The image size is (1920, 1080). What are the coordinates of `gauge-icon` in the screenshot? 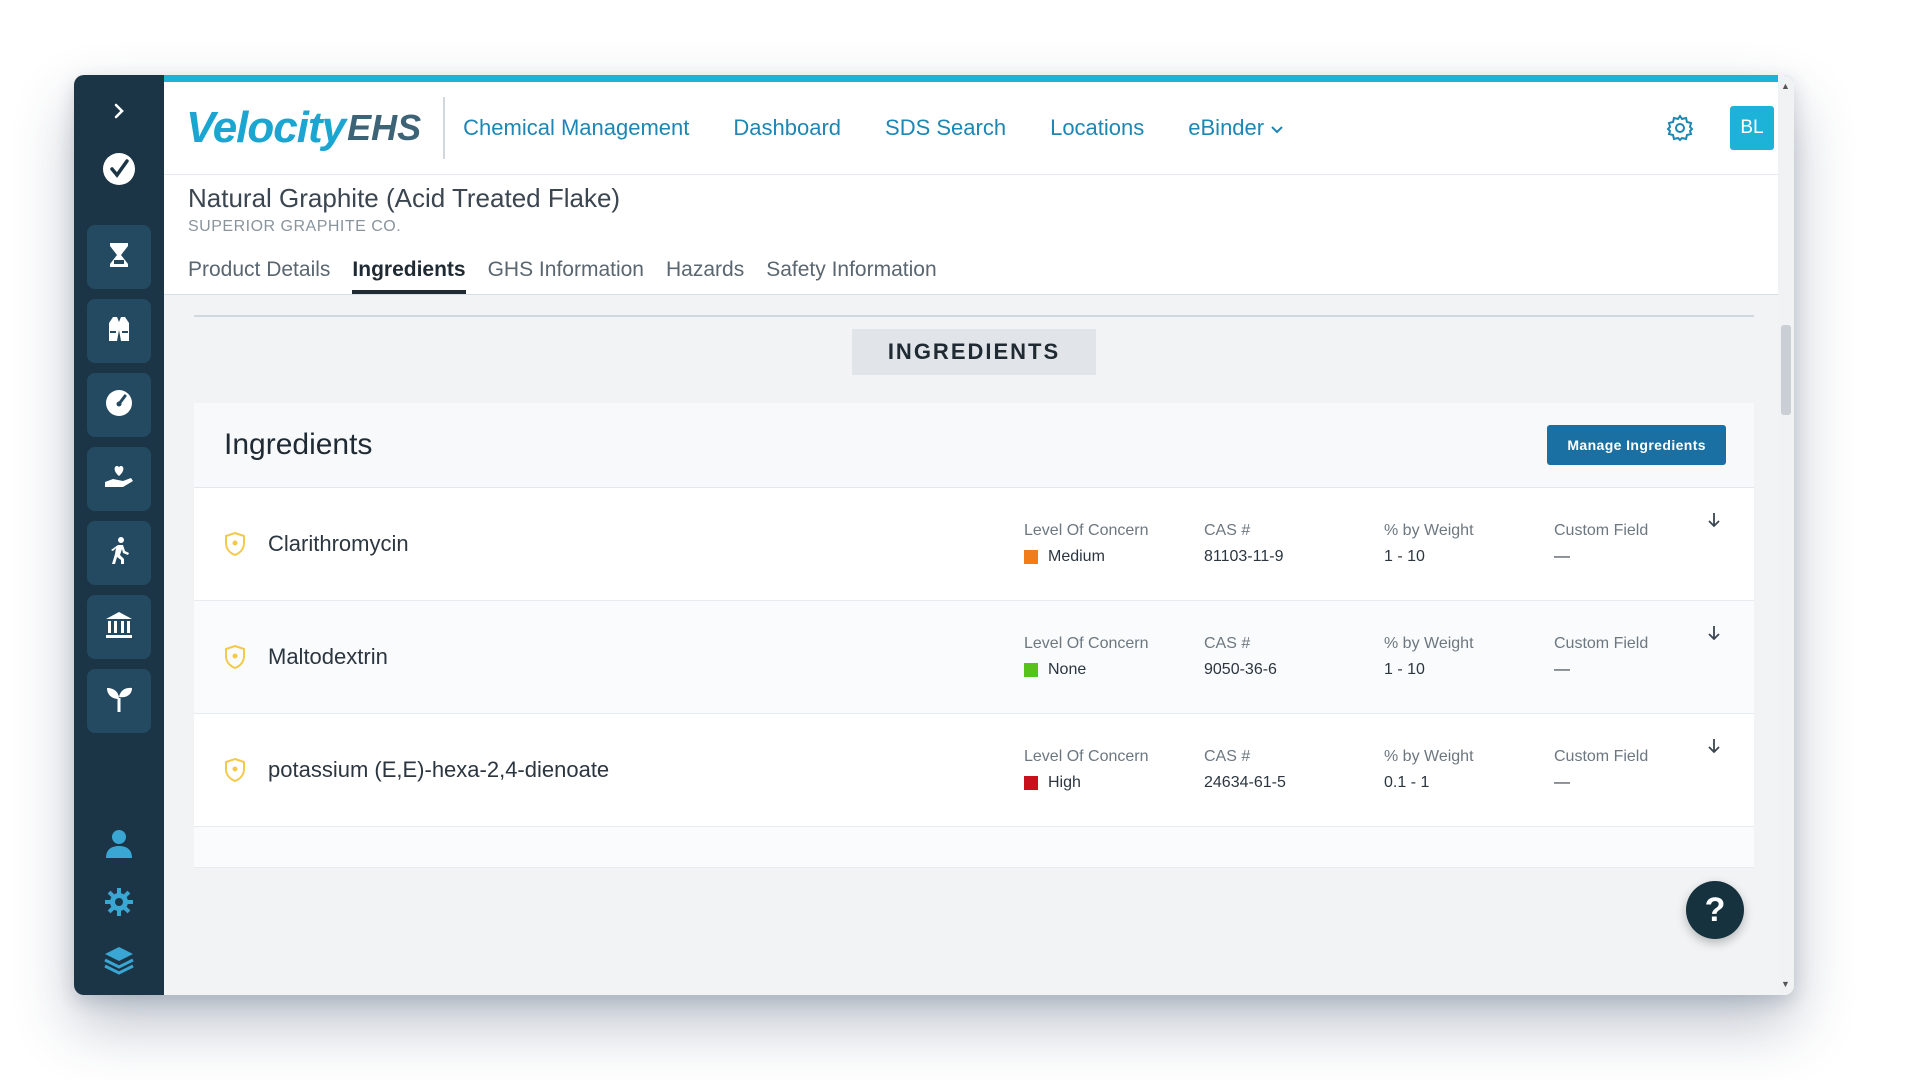 It's located at (119, 405).